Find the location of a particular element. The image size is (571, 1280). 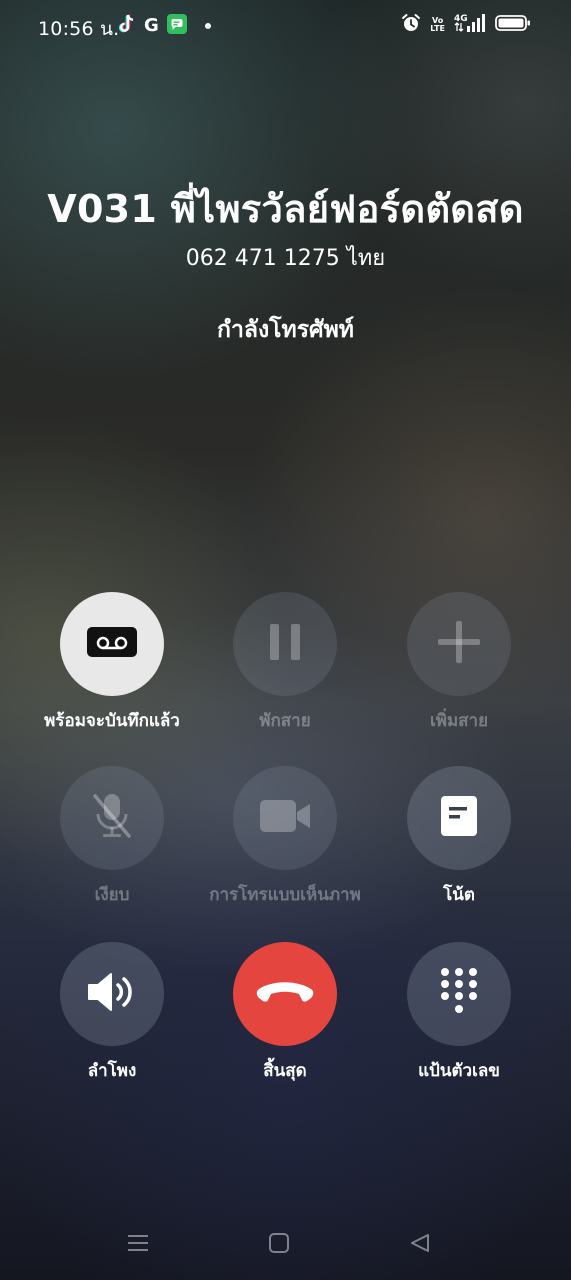

hang-up-icon is located at coordinates (285, 994).